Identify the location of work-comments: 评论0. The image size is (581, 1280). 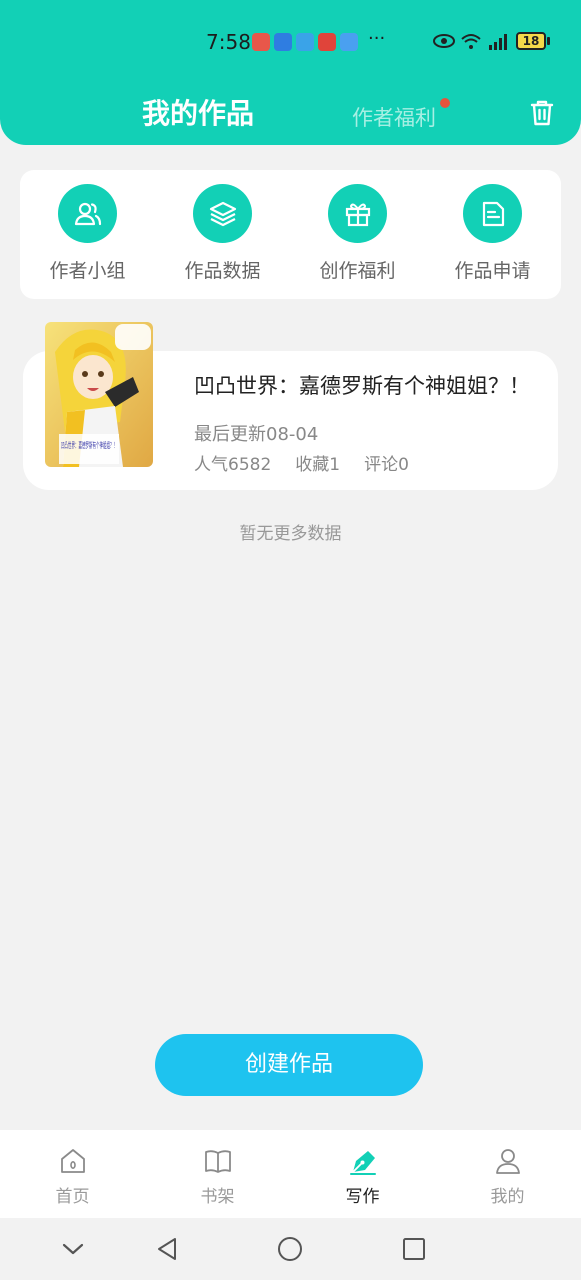
(386, 465).